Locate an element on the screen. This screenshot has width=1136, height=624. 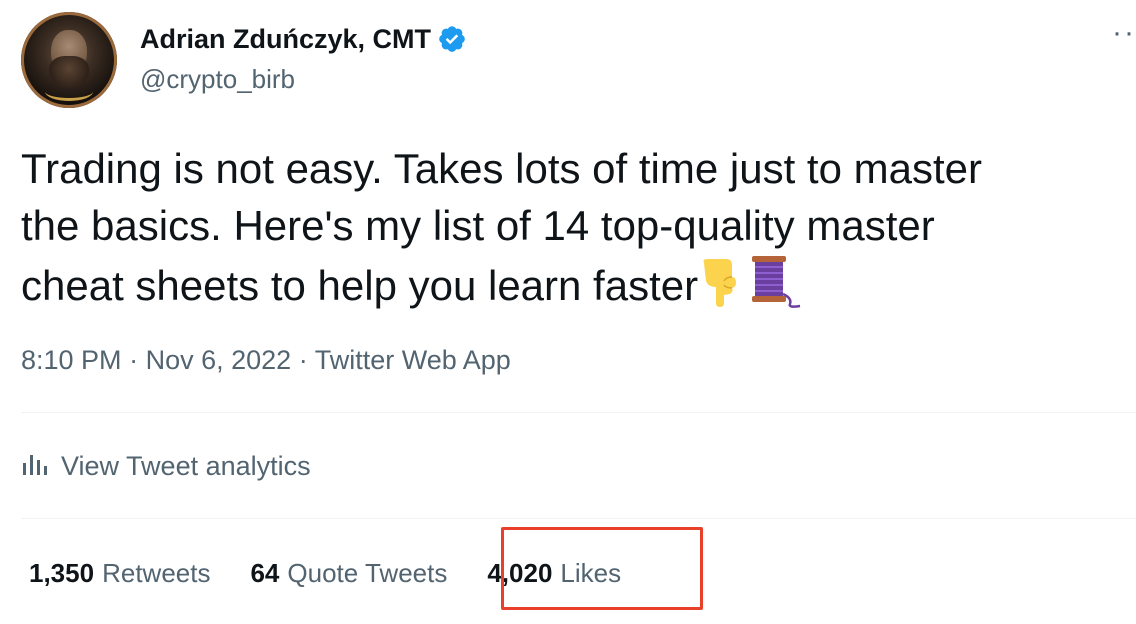
tweet-metadata: 8:10 PM · Nov 6, 2022 · Twitter Web App is located at coordinates (266, 360).